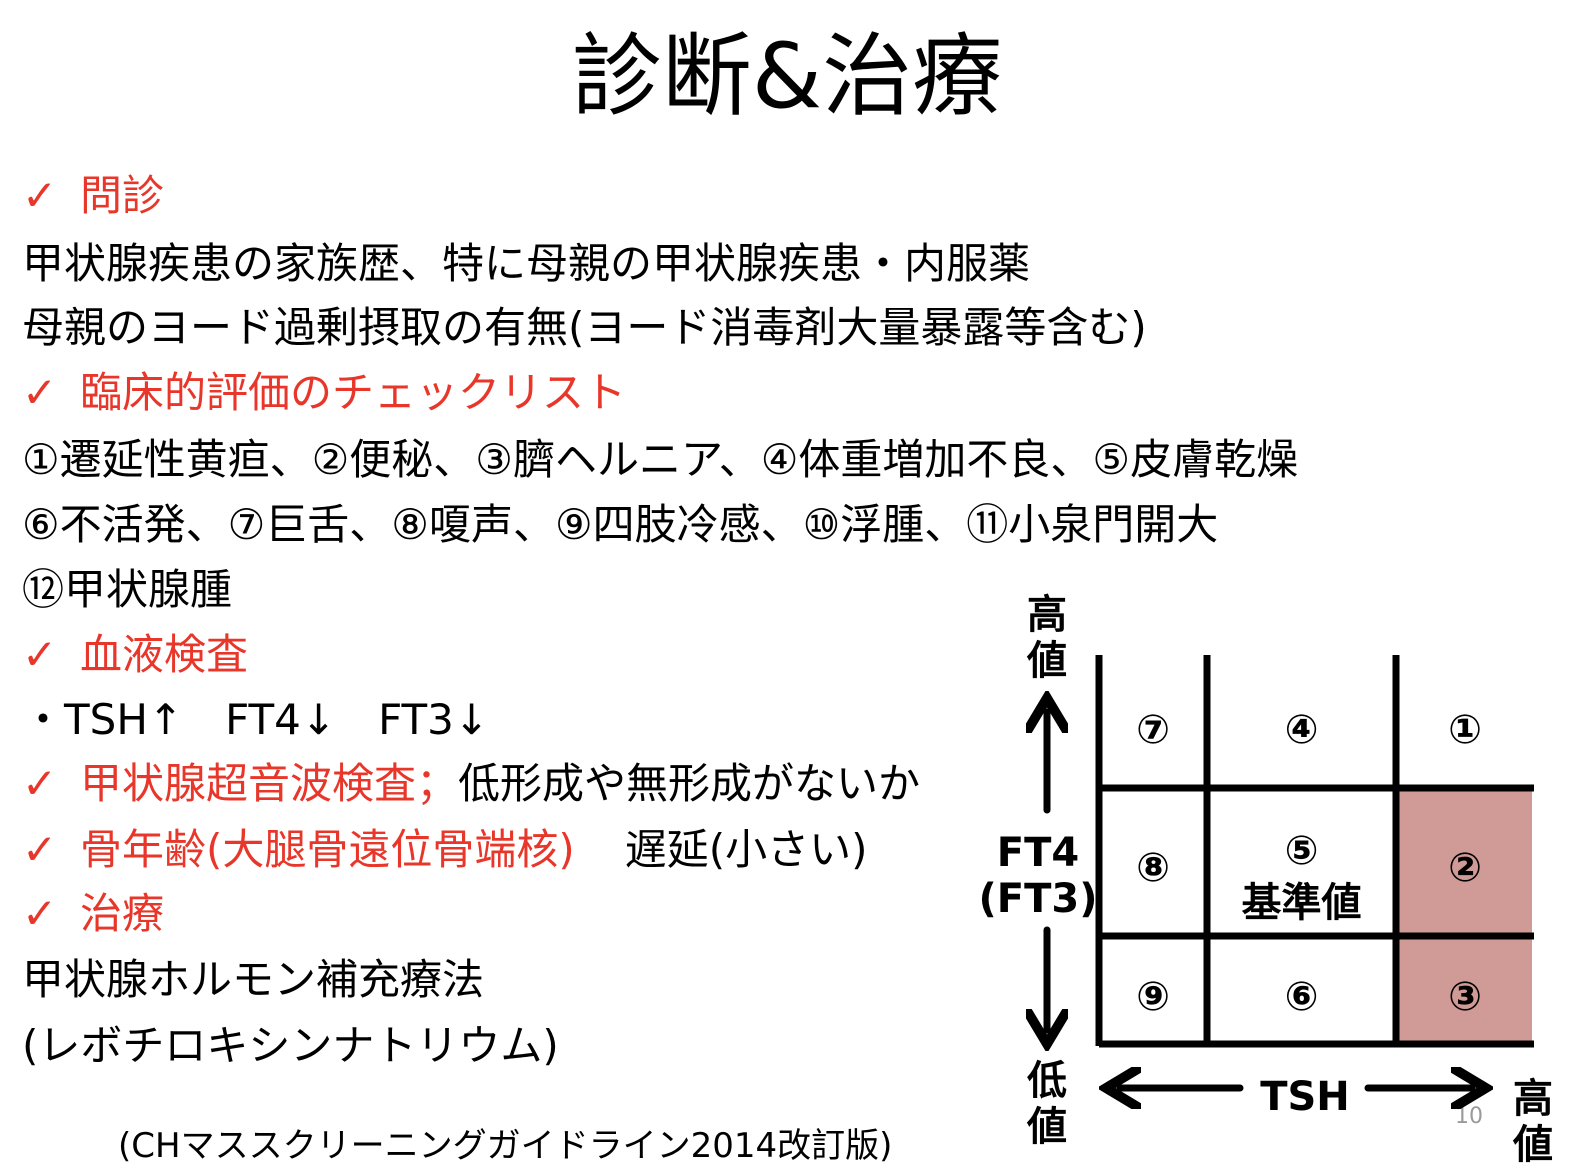  What do you see at coordinates (353, 392) in the screenshot?
I see `section-heading: 臨床的評価のチェックリスト` at bounding box center [353, 392].